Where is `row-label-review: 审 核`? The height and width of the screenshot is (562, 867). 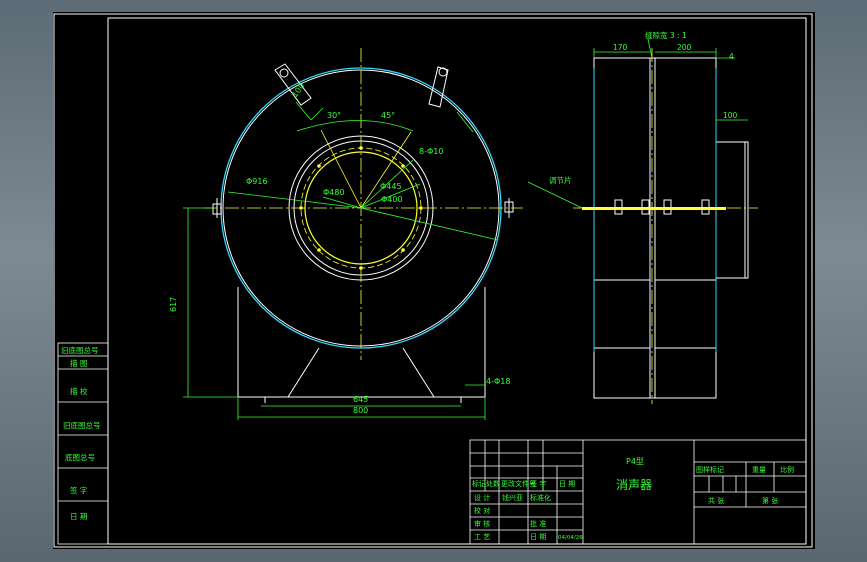
row-label-review: 审 核 is located at coordinates (482, 523).